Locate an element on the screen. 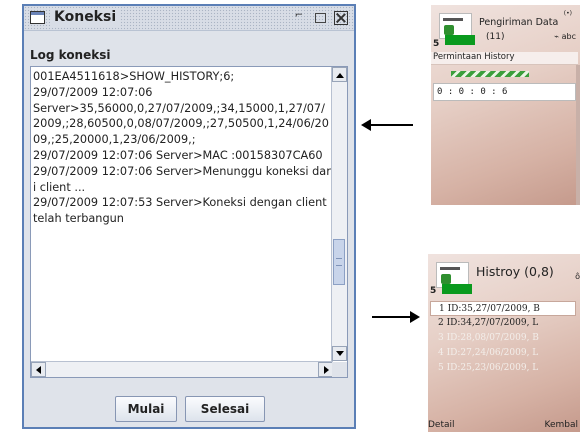 The image size is (580, 432). progress-bar is located at coordinates (490, 74).